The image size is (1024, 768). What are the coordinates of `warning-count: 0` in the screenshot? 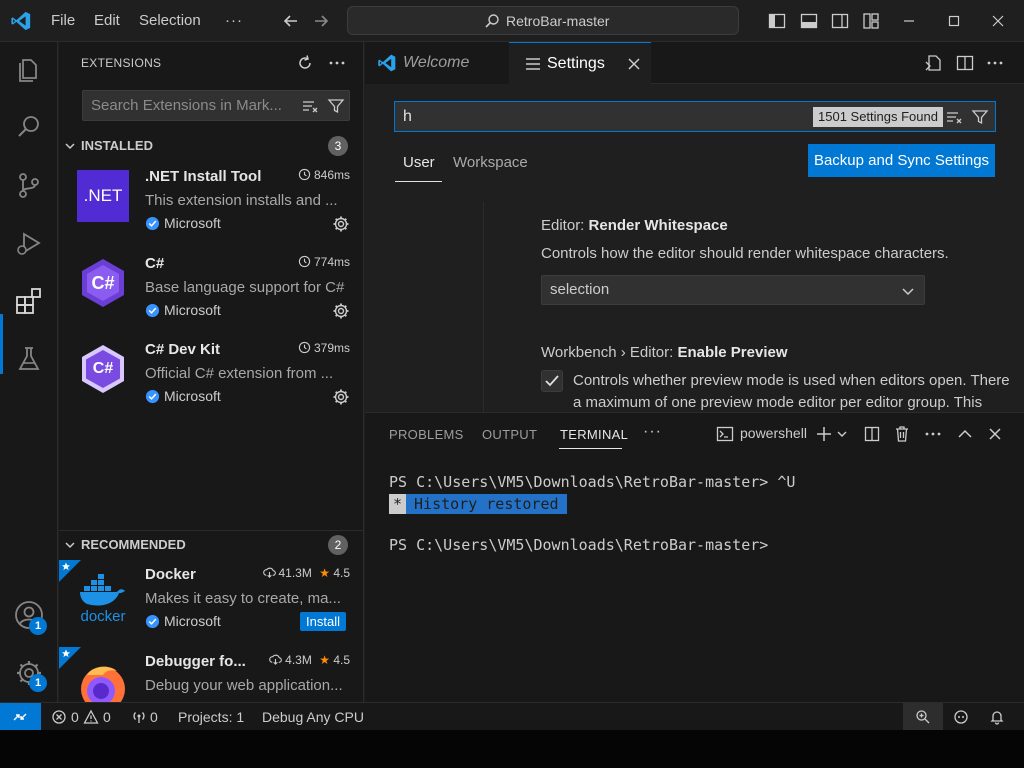 It's located at (107, 717).